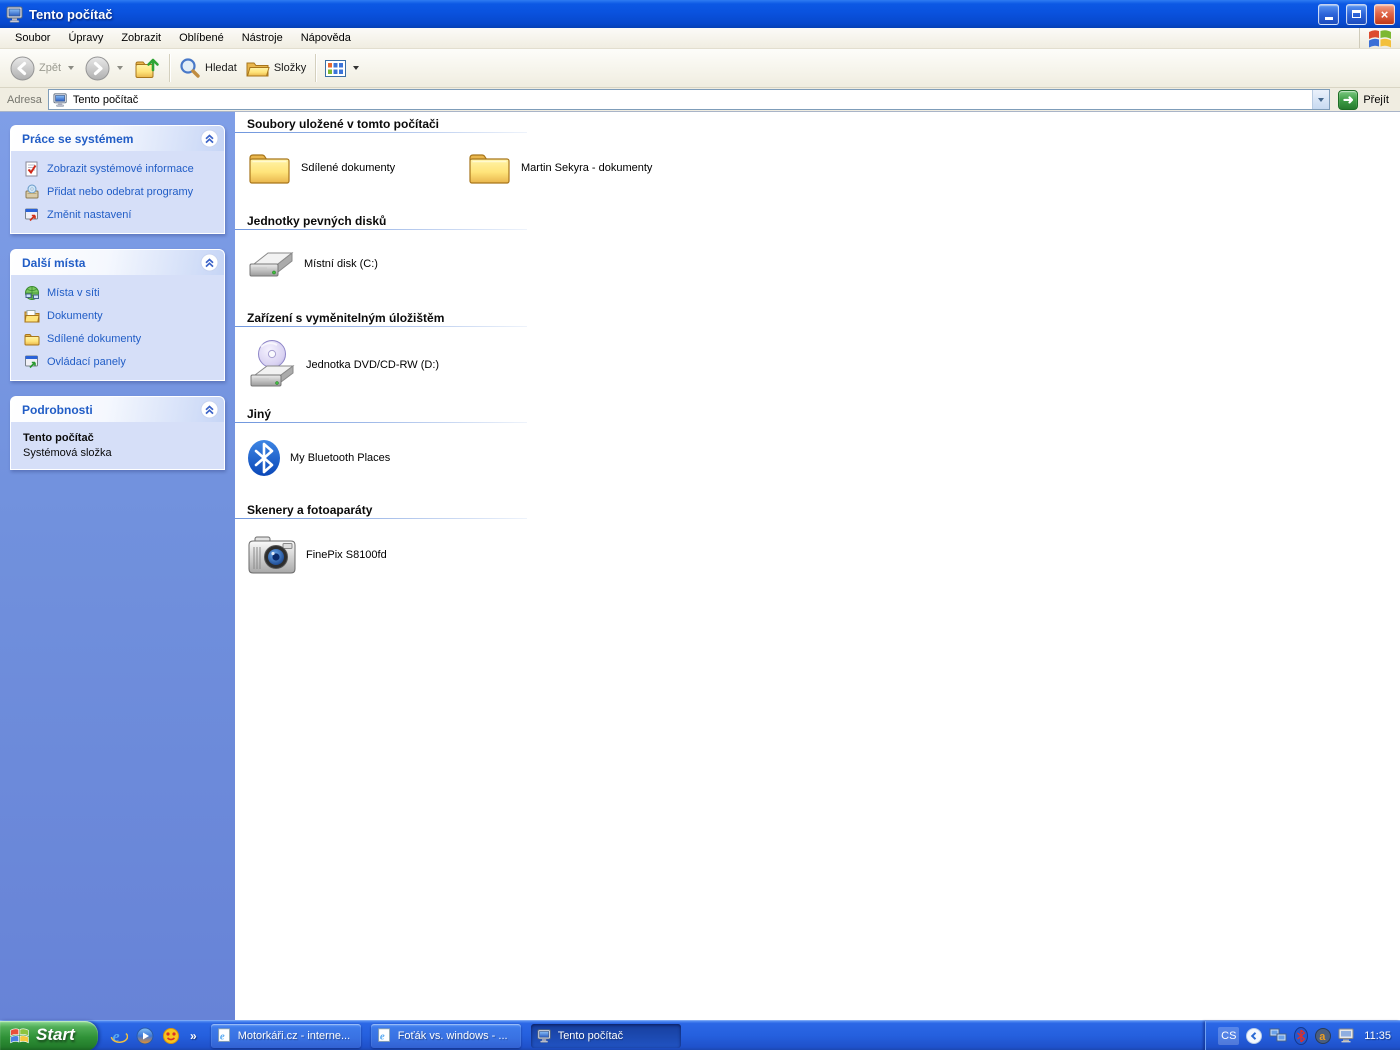 Image resolution: width=1400 pixels, height=1050 pixels. I want to click on sidebar-item-label: Místa v síti, so click(73, 293).